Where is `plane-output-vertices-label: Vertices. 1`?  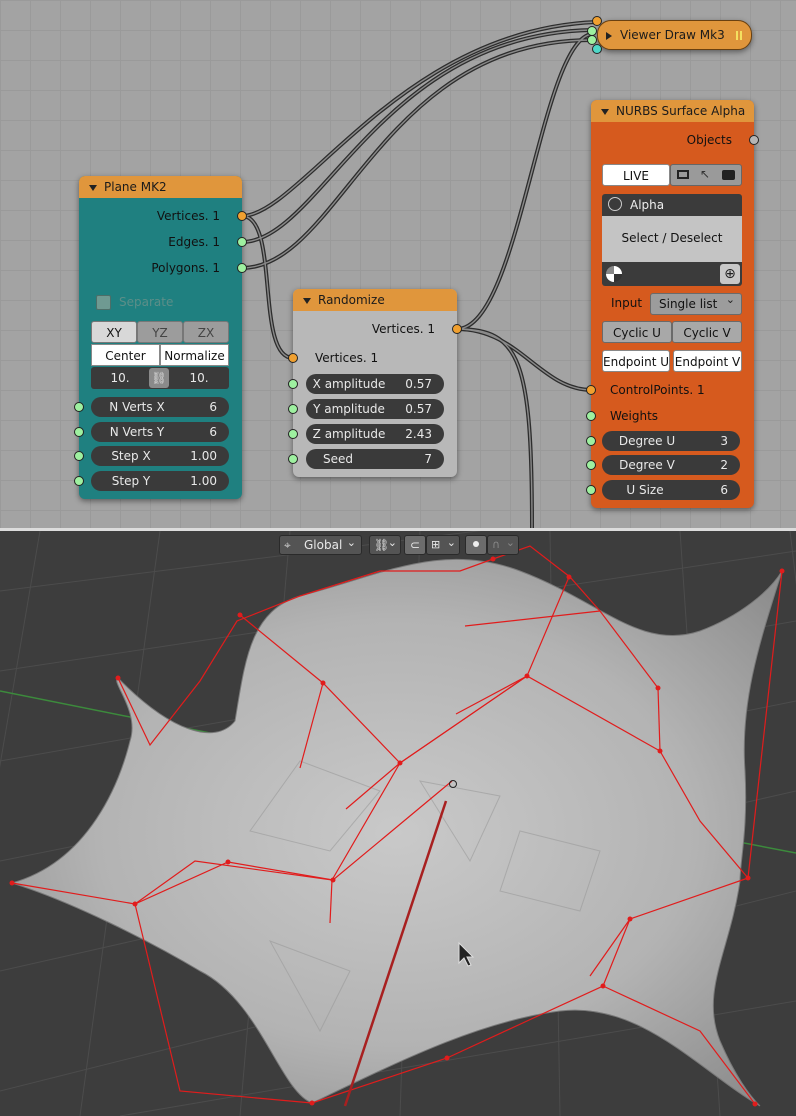
plane-output-vertices-label: Vertices. 1 is located at coordinates (188, 216).